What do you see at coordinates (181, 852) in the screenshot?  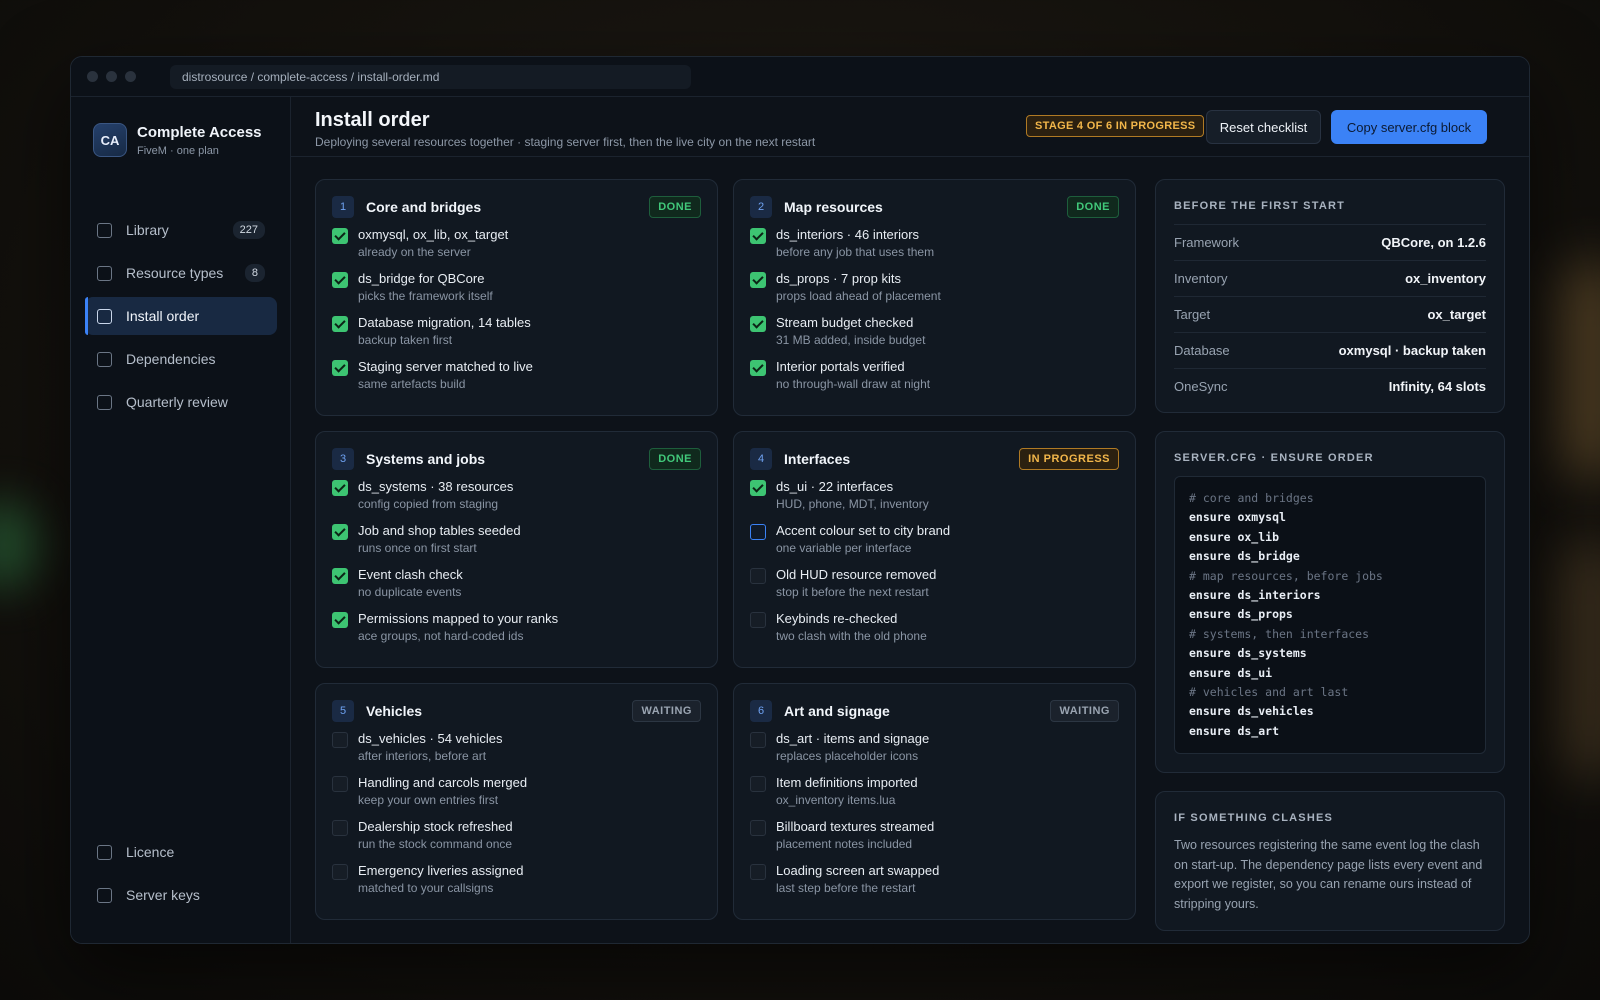 I see `sidebar-item-licence: Licence` at bounding box center [181, 852].